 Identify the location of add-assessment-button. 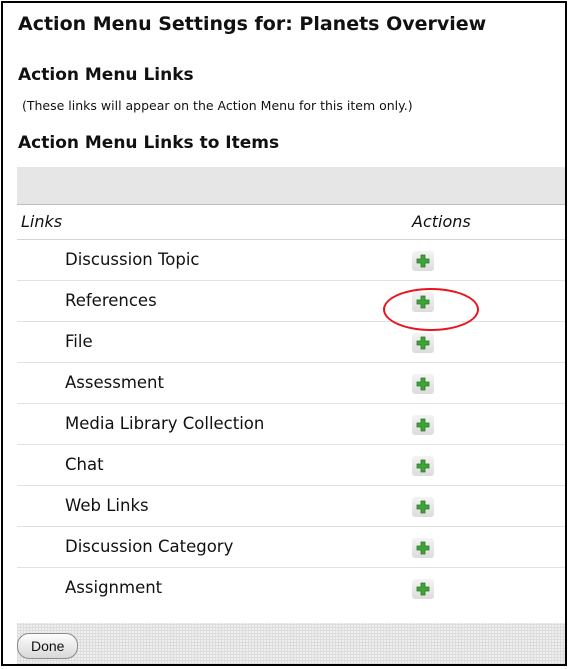
(423, 384).